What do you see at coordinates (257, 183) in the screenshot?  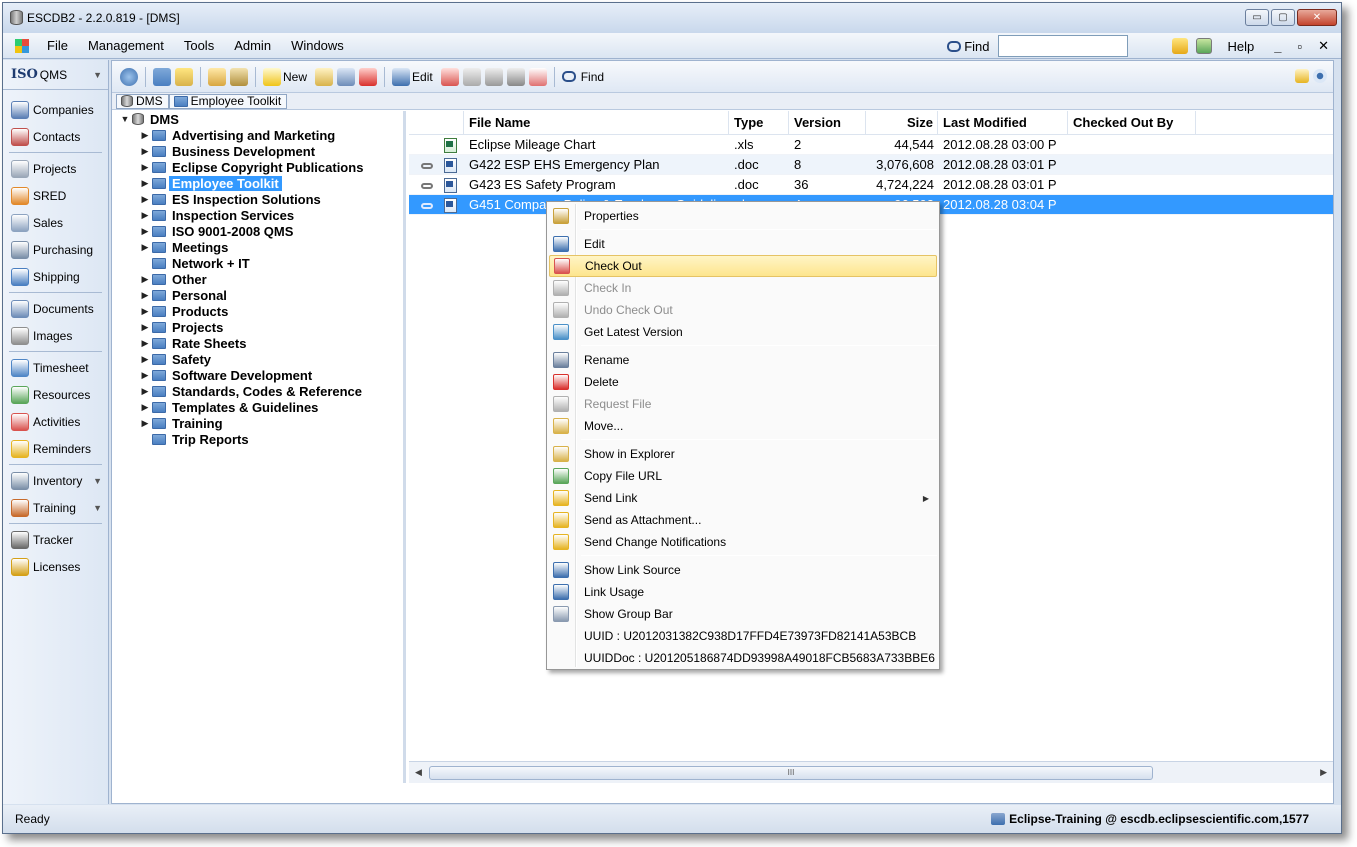 I see `tree-item: ▶ Employee Toolkit` at bounding box center [257, 183].